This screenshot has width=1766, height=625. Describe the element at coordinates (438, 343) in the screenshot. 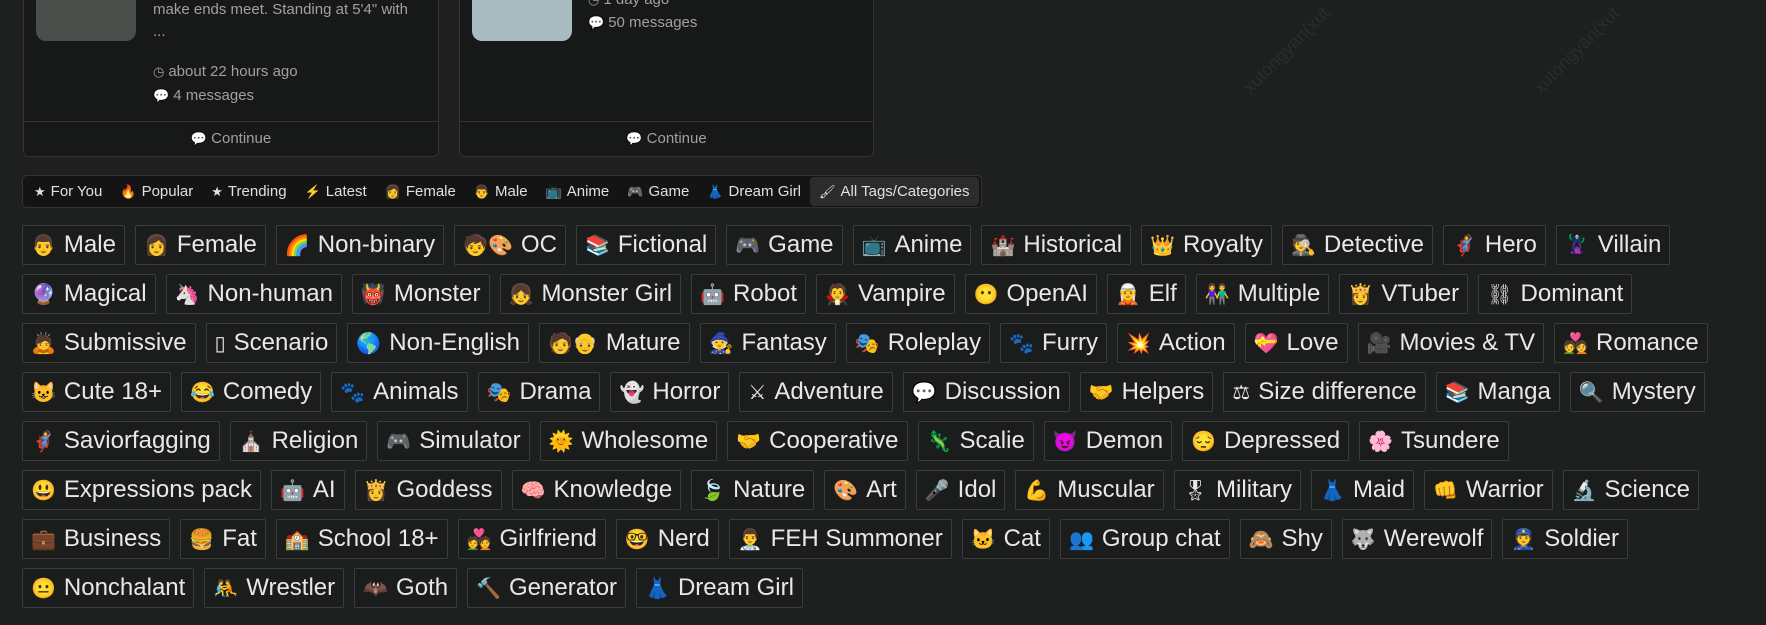

I see `tag-chip-non-english: 🌎 Non-English` at that location.